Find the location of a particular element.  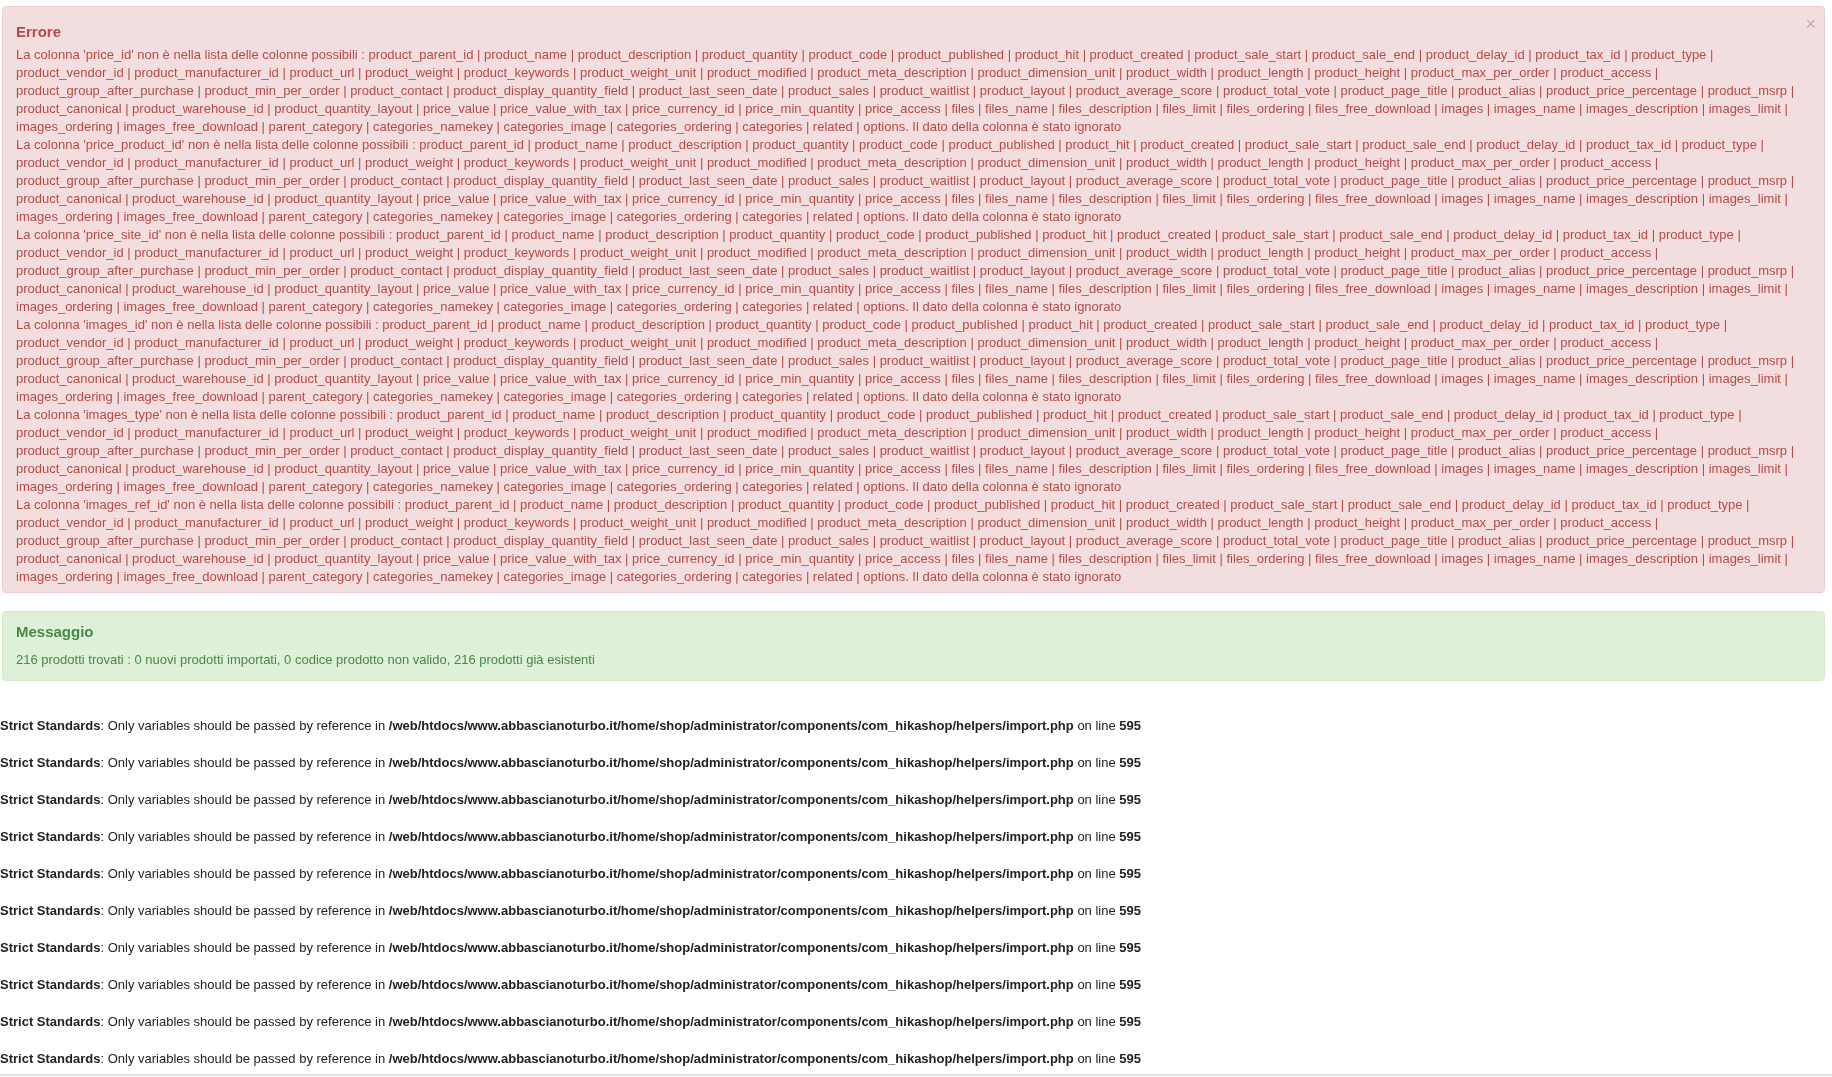

error-message: La colonna 'images_ref_id' non è nella lista delle colonne possibili : product_parent_id | product_name | product_description | product_quantity | product_code | product_published | product_hit | product_created | product_sale_start | product_sale_end | product_delay_id | product_tax_id | product_type | product_vendor_id | product_manufacturer_id | product_url | product_weight | product_keywords | product_weight_unit | product_modified | product_meta_description | product_dimension_unit | product_width | product_length | product_height | product_max_per_order | product_access | product_group_after_purchase | product_min_per_order | product_contact | product_display_quantity_field | product_last_seen_date | product_sales | product_waitlist | product_layout | product_average_score | product_total_vote | product_page_title | product_alias | product_price_percentage | product_msrp | product_canonical | product_warehouse_id | product_quantity_layout | price_value | price_value_with_tax | price_currency_id | price_min_quantity | price_access | files | files_name | files_description | files_limit | files_ordering | files_free_download | images | images_name | images_description | images_limit | images_ordering | images_free_download | parent_category | categories_namekey | categories_image | categories_ordering | categories | related | options. Il dato della colonna è stato ignorato is located at coordinates (906, 541).